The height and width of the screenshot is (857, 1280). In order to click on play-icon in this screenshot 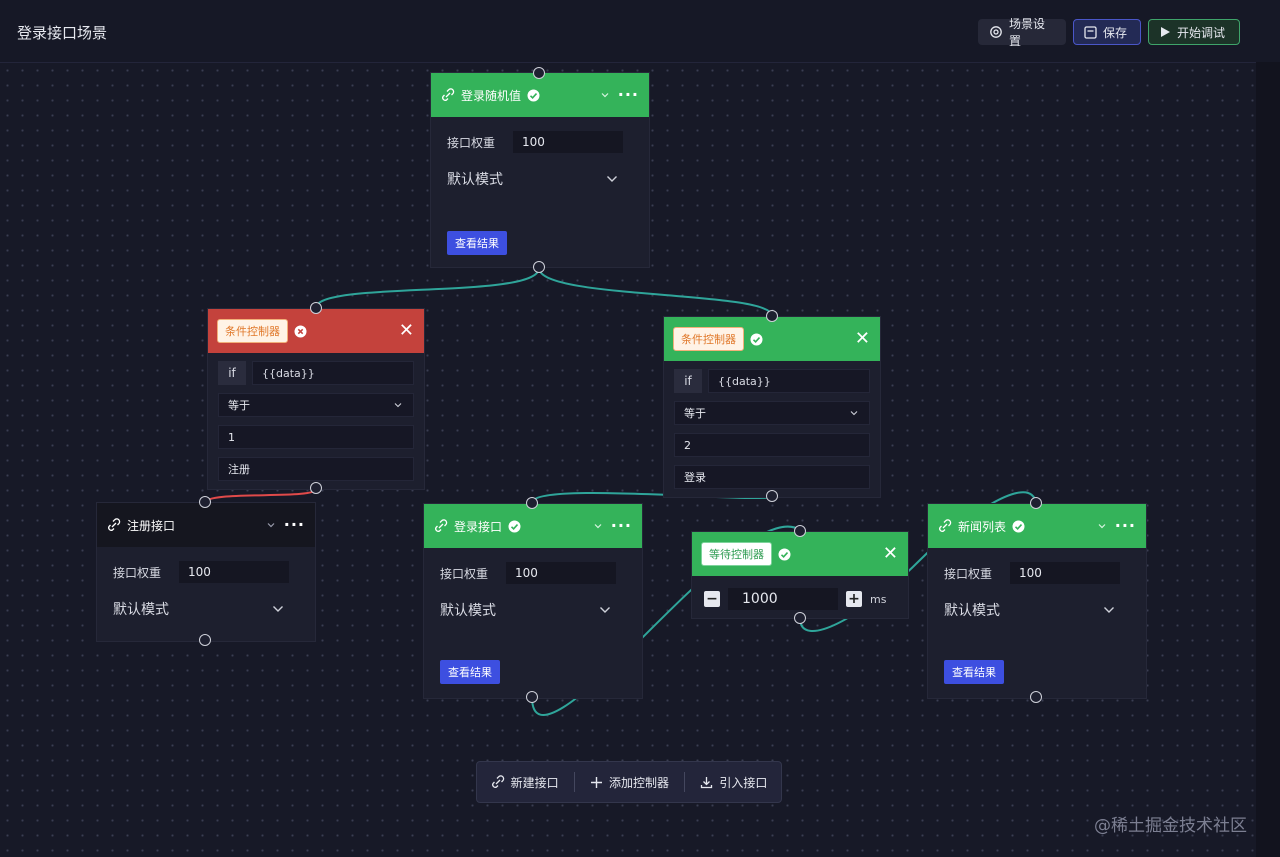, I will do `click(1165, 32)`.